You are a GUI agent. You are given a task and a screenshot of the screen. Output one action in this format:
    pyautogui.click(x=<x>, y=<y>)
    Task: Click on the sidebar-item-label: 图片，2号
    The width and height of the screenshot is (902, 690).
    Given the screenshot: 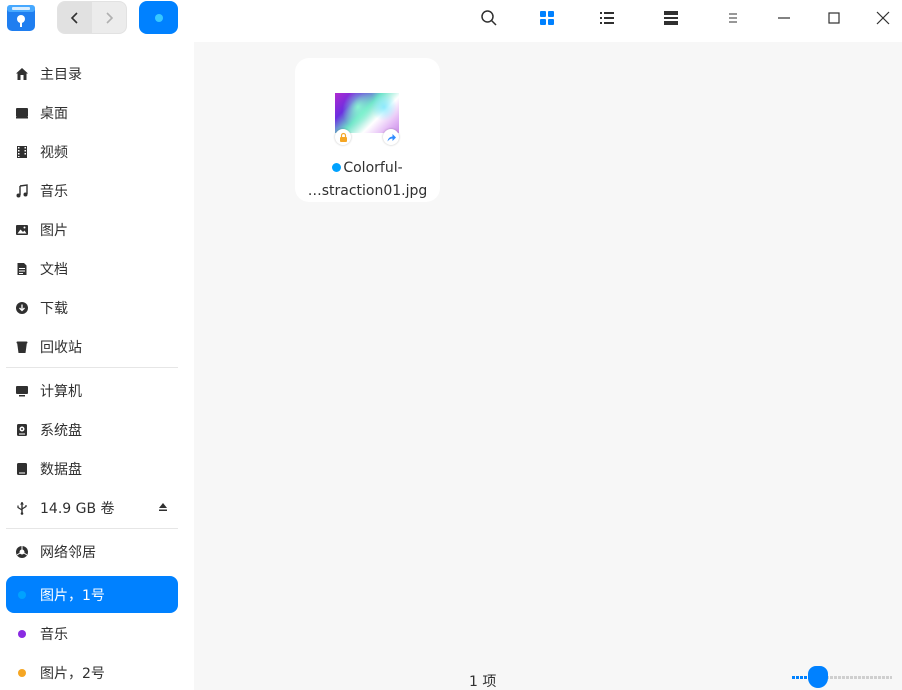 What is the action you would take?
    pyautogui.click(x=72, y=673)
    